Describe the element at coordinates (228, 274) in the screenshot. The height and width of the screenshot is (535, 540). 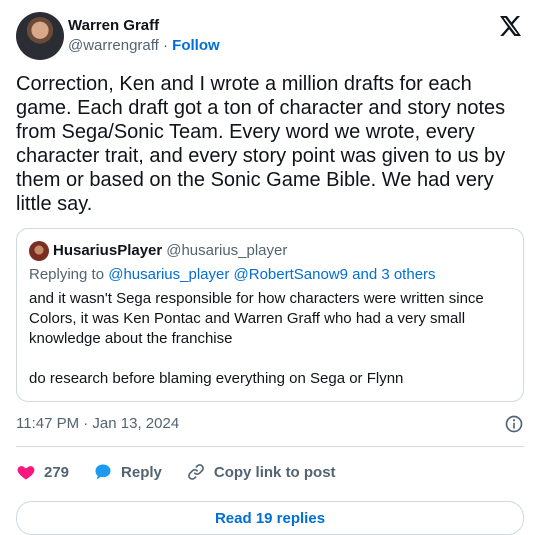
I see `replying-to-handles: @husarius_player @RobertSanow9` at that location.